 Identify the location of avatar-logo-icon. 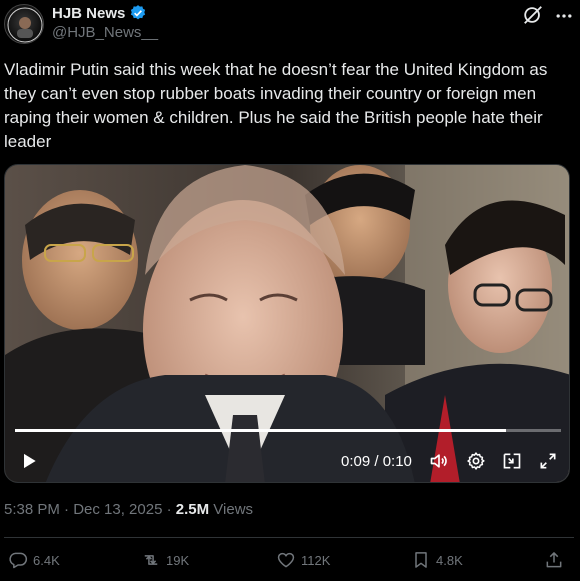
(25, 25).